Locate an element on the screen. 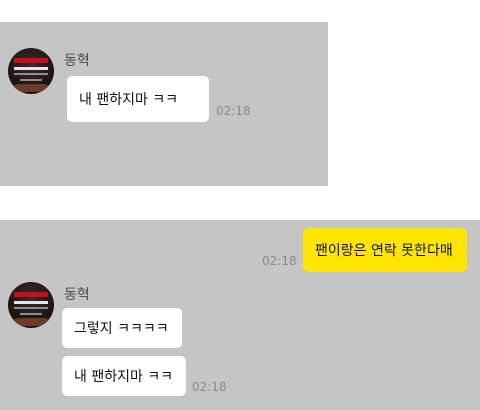  my-message-bubble: 팬이랑은 연락 못한다매 is located at coordinates (385, 250).